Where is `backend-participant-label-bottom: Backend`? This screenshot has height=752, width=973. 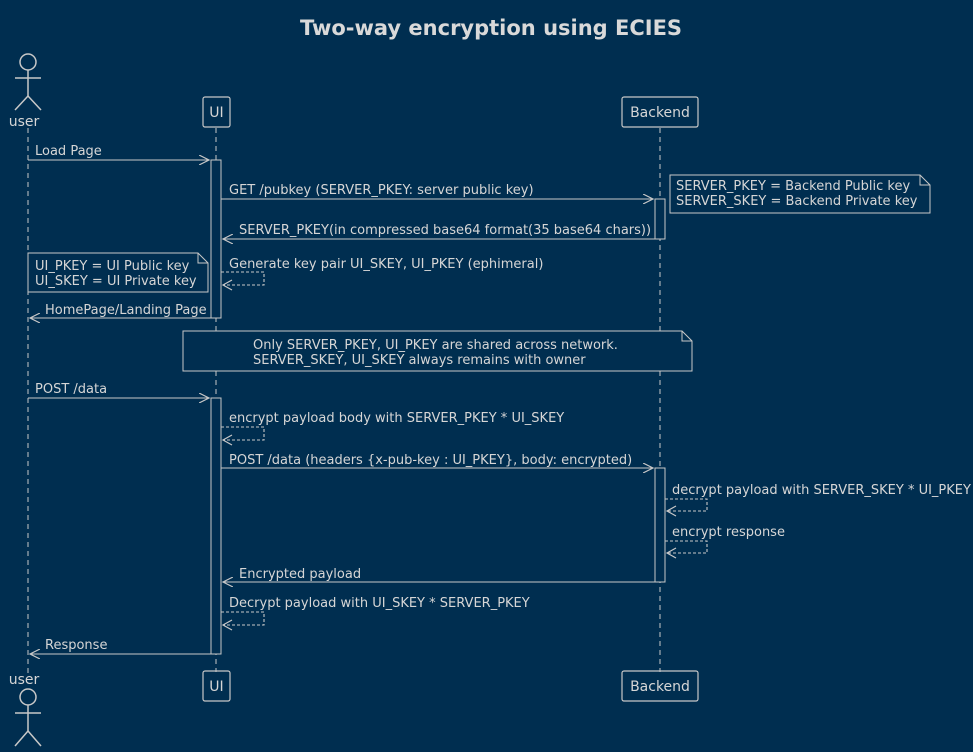 backend-participant-label-bottom: Backend is located at coordinates (660, 687).